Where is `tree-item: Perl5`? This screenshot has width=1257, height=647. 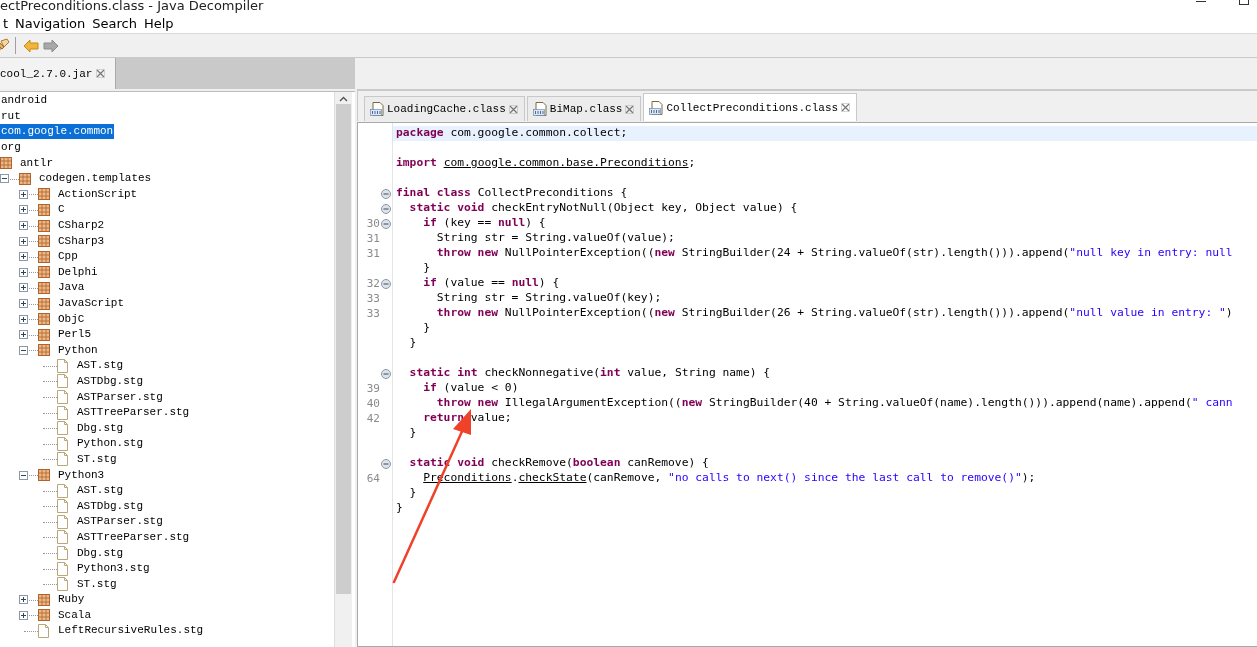 tree-item: Perl5 is located at coordinates (74, 335).